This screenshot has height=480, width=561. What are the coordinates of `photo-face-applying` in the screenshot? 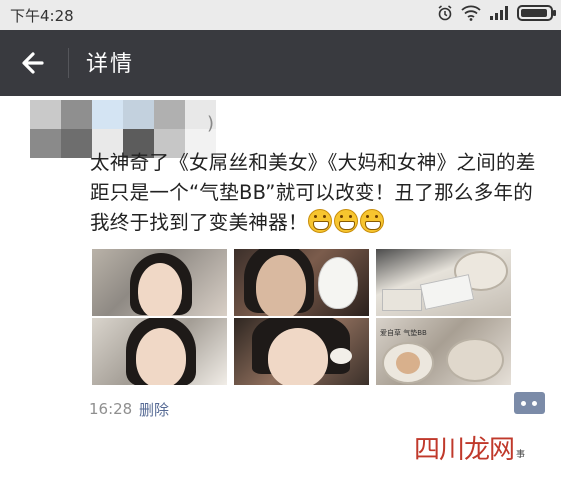 It's located at (301, 351).